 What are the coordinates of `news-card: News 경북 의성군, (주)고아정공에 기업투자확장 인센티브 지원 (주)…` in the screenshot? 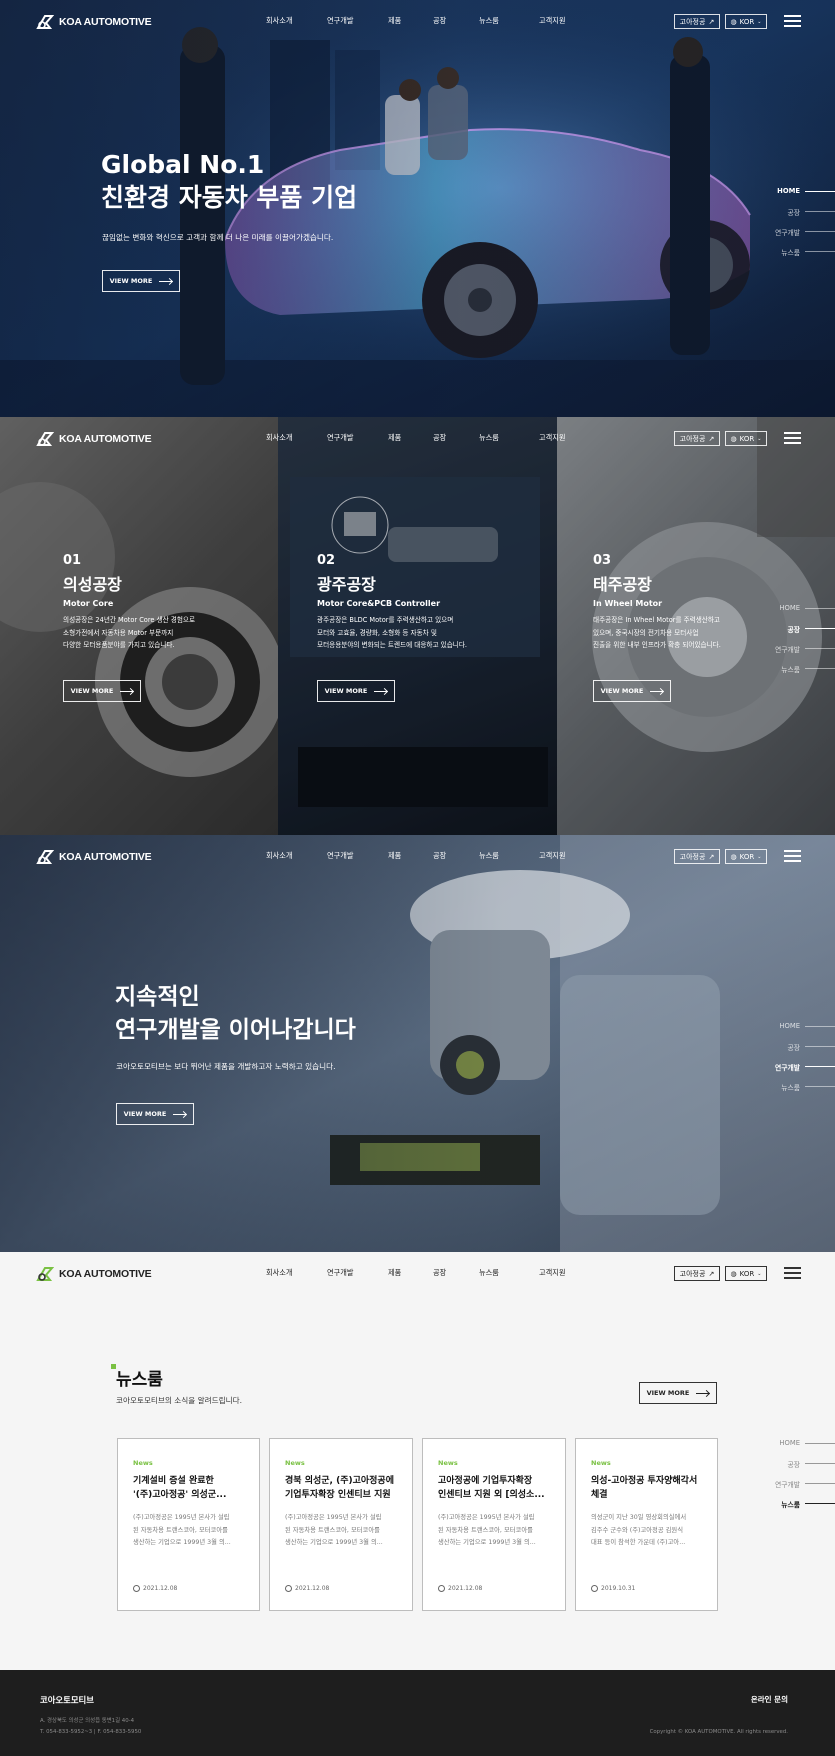 It's located at (341, 1524).